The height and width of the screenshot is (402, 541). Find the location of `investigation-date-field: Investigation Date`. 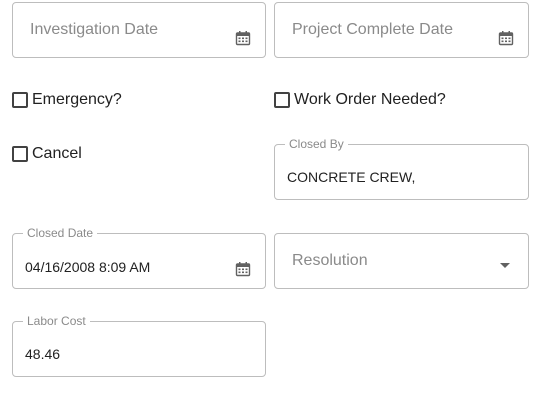

investigation-date-field: Investigation Date is located at coordinates (139, 30).